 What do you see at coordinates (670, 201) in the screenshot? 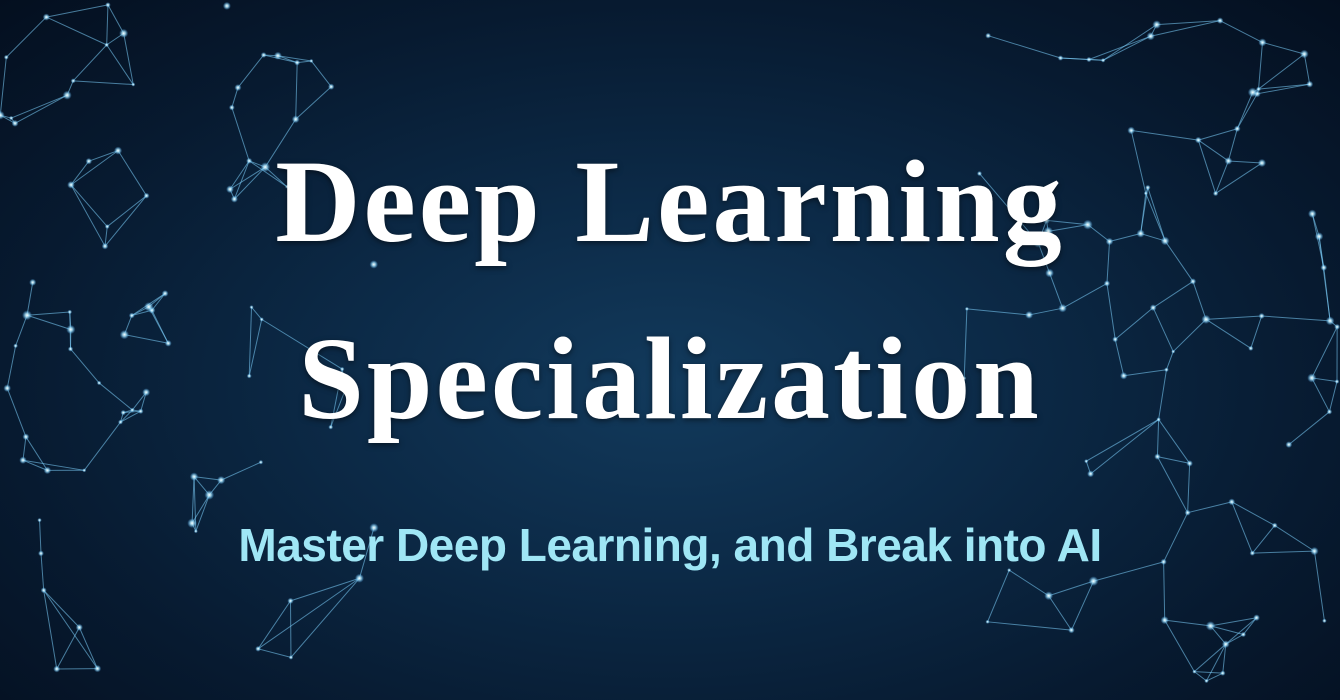
I see `page-title-line-1: Deep Learning` at bounding box center [670, 201].